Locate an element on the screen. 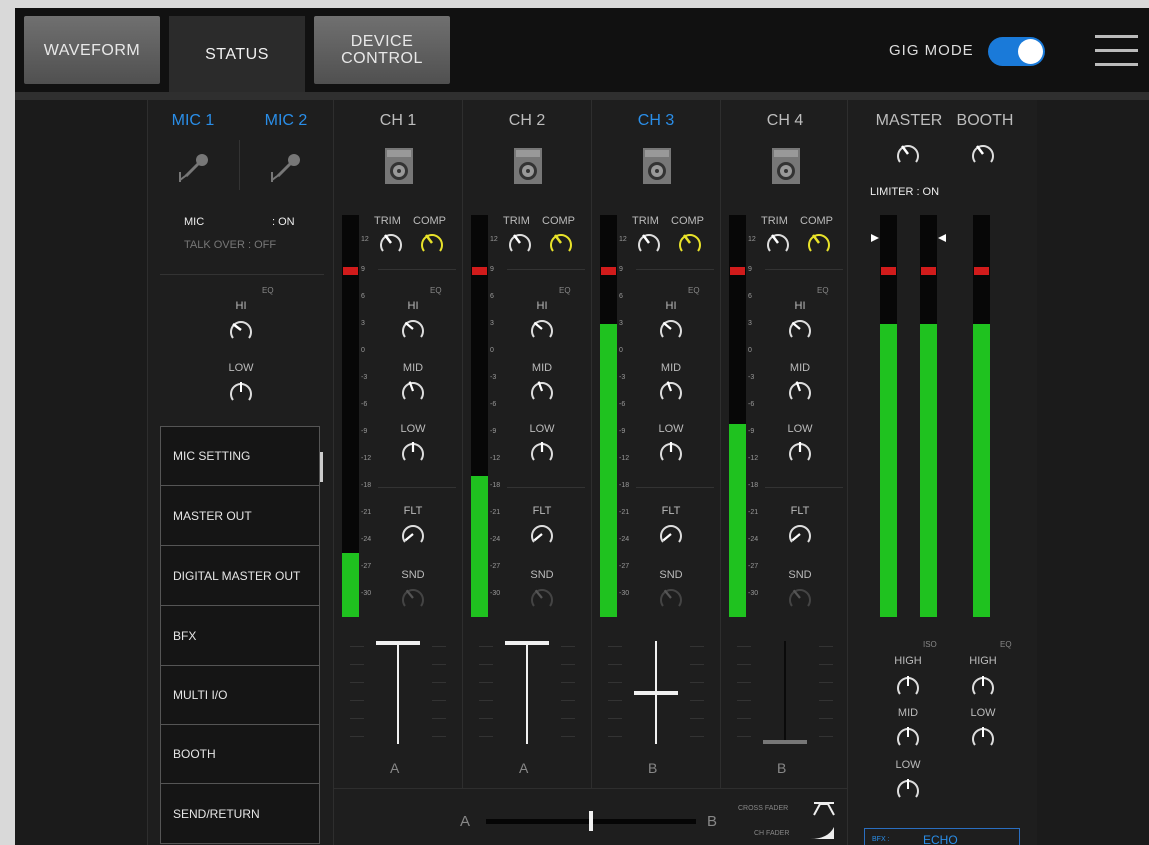  mic-status-value: : ON is located at coordinates (283, 222).